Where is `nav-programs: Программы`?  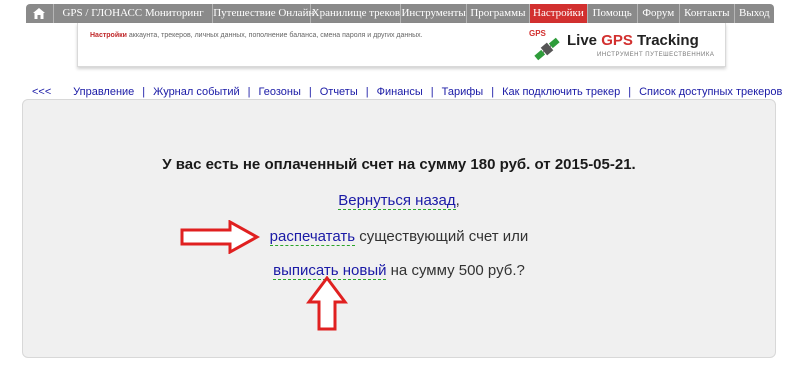 nav-programs: Программы is located at coordinates (499, 13).